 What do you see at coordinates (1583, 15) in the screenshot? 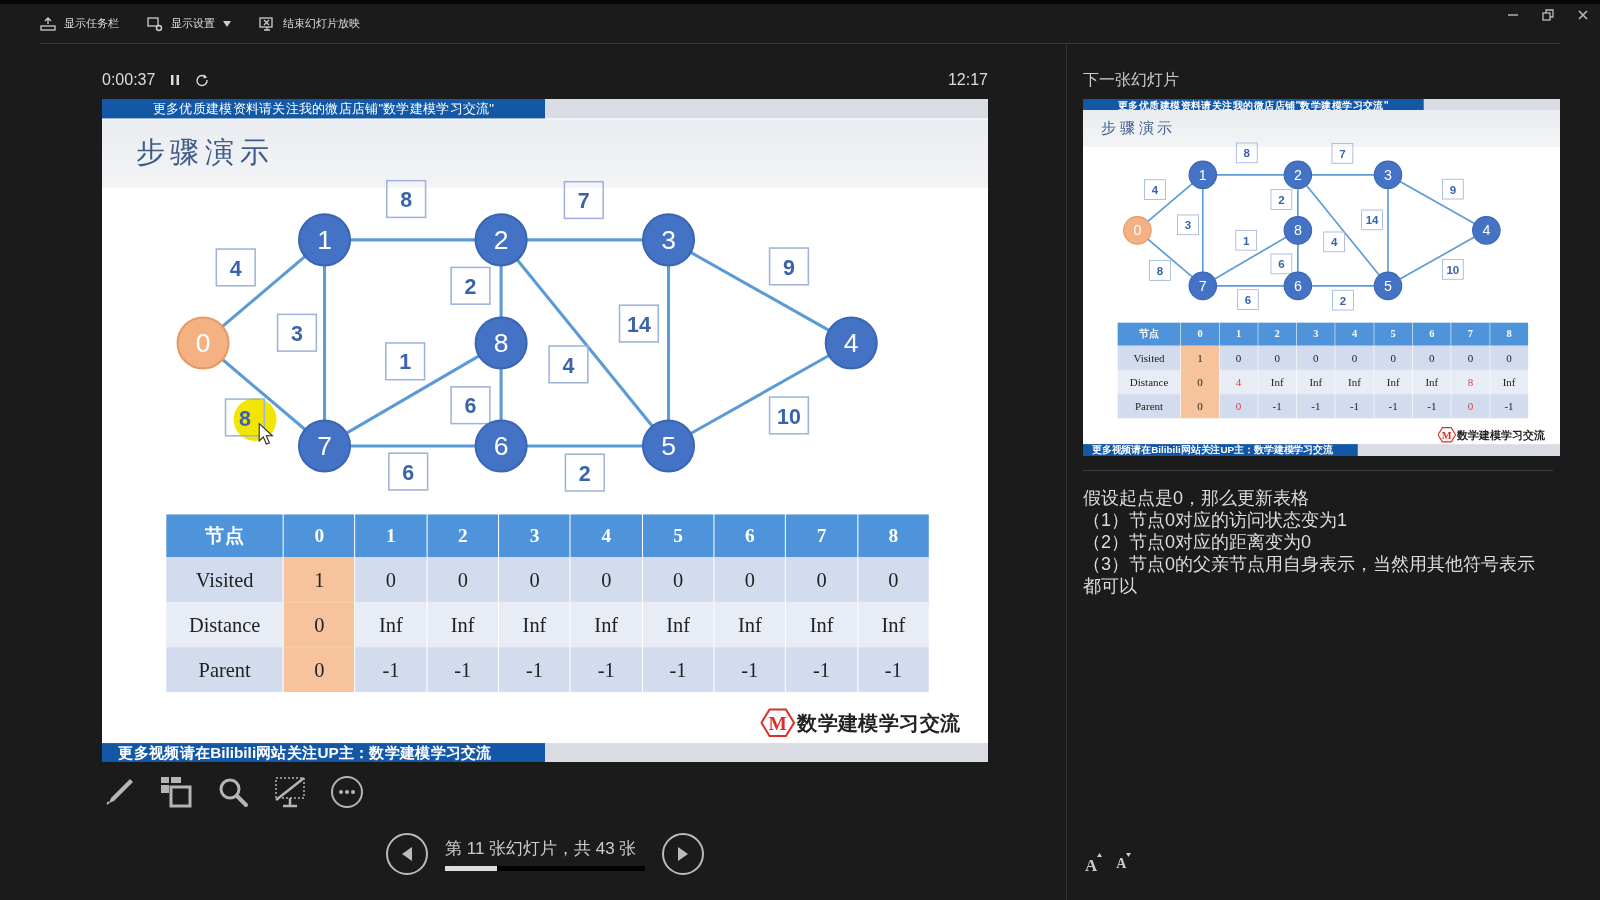
I see `close-icon` at bounding box center [1583, 15].